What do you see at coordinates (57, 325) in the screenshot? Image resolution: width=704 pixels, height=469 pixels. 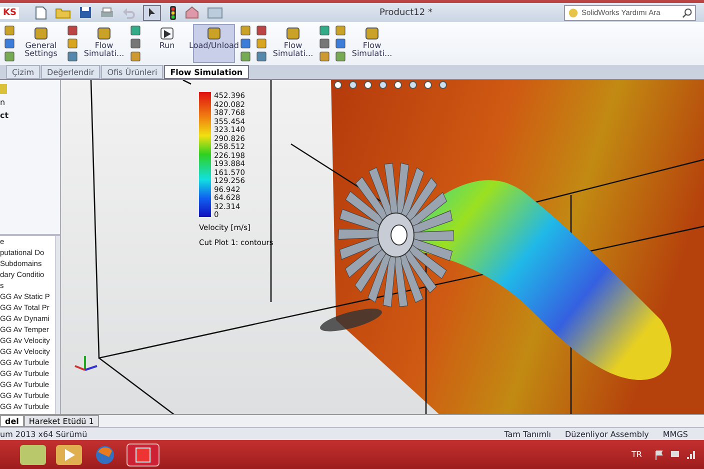 I see `scrollbar` at bounding box center [57, 325].